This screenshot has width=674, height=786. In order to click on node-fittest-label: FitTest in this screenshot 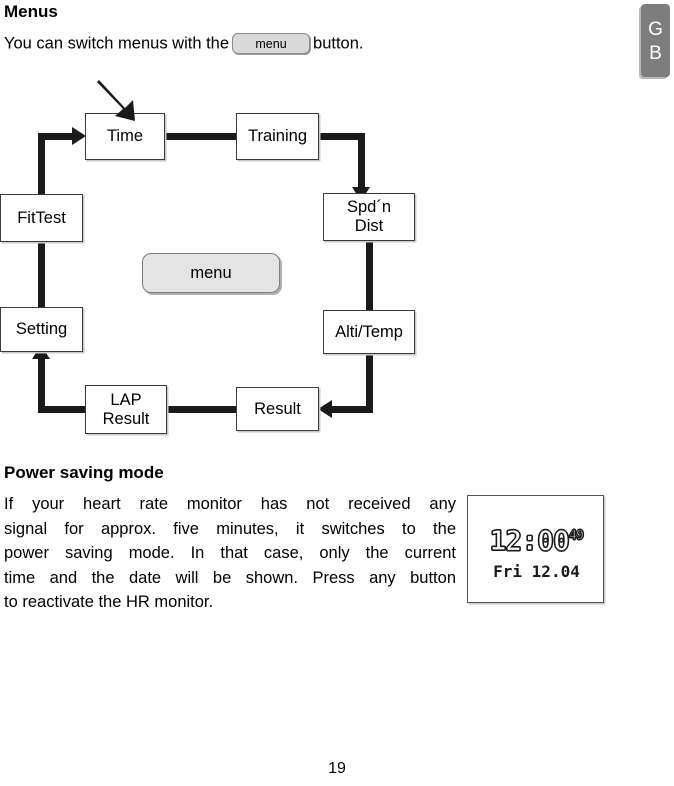, I will do `click(41, 217)`.